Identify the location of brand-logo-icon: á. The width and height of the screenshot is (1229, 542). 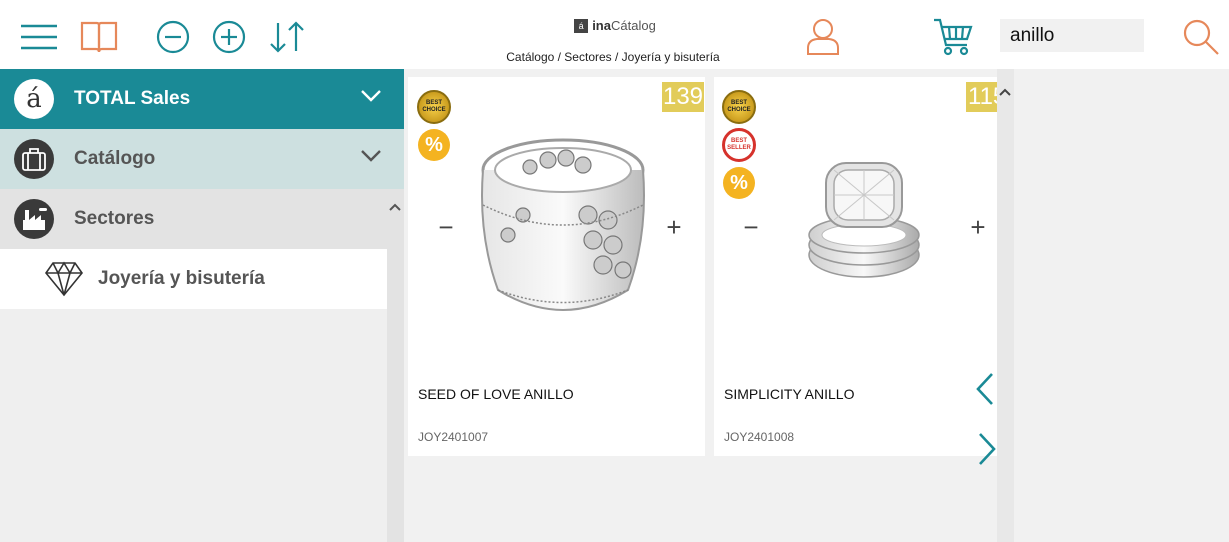
(34, 99).